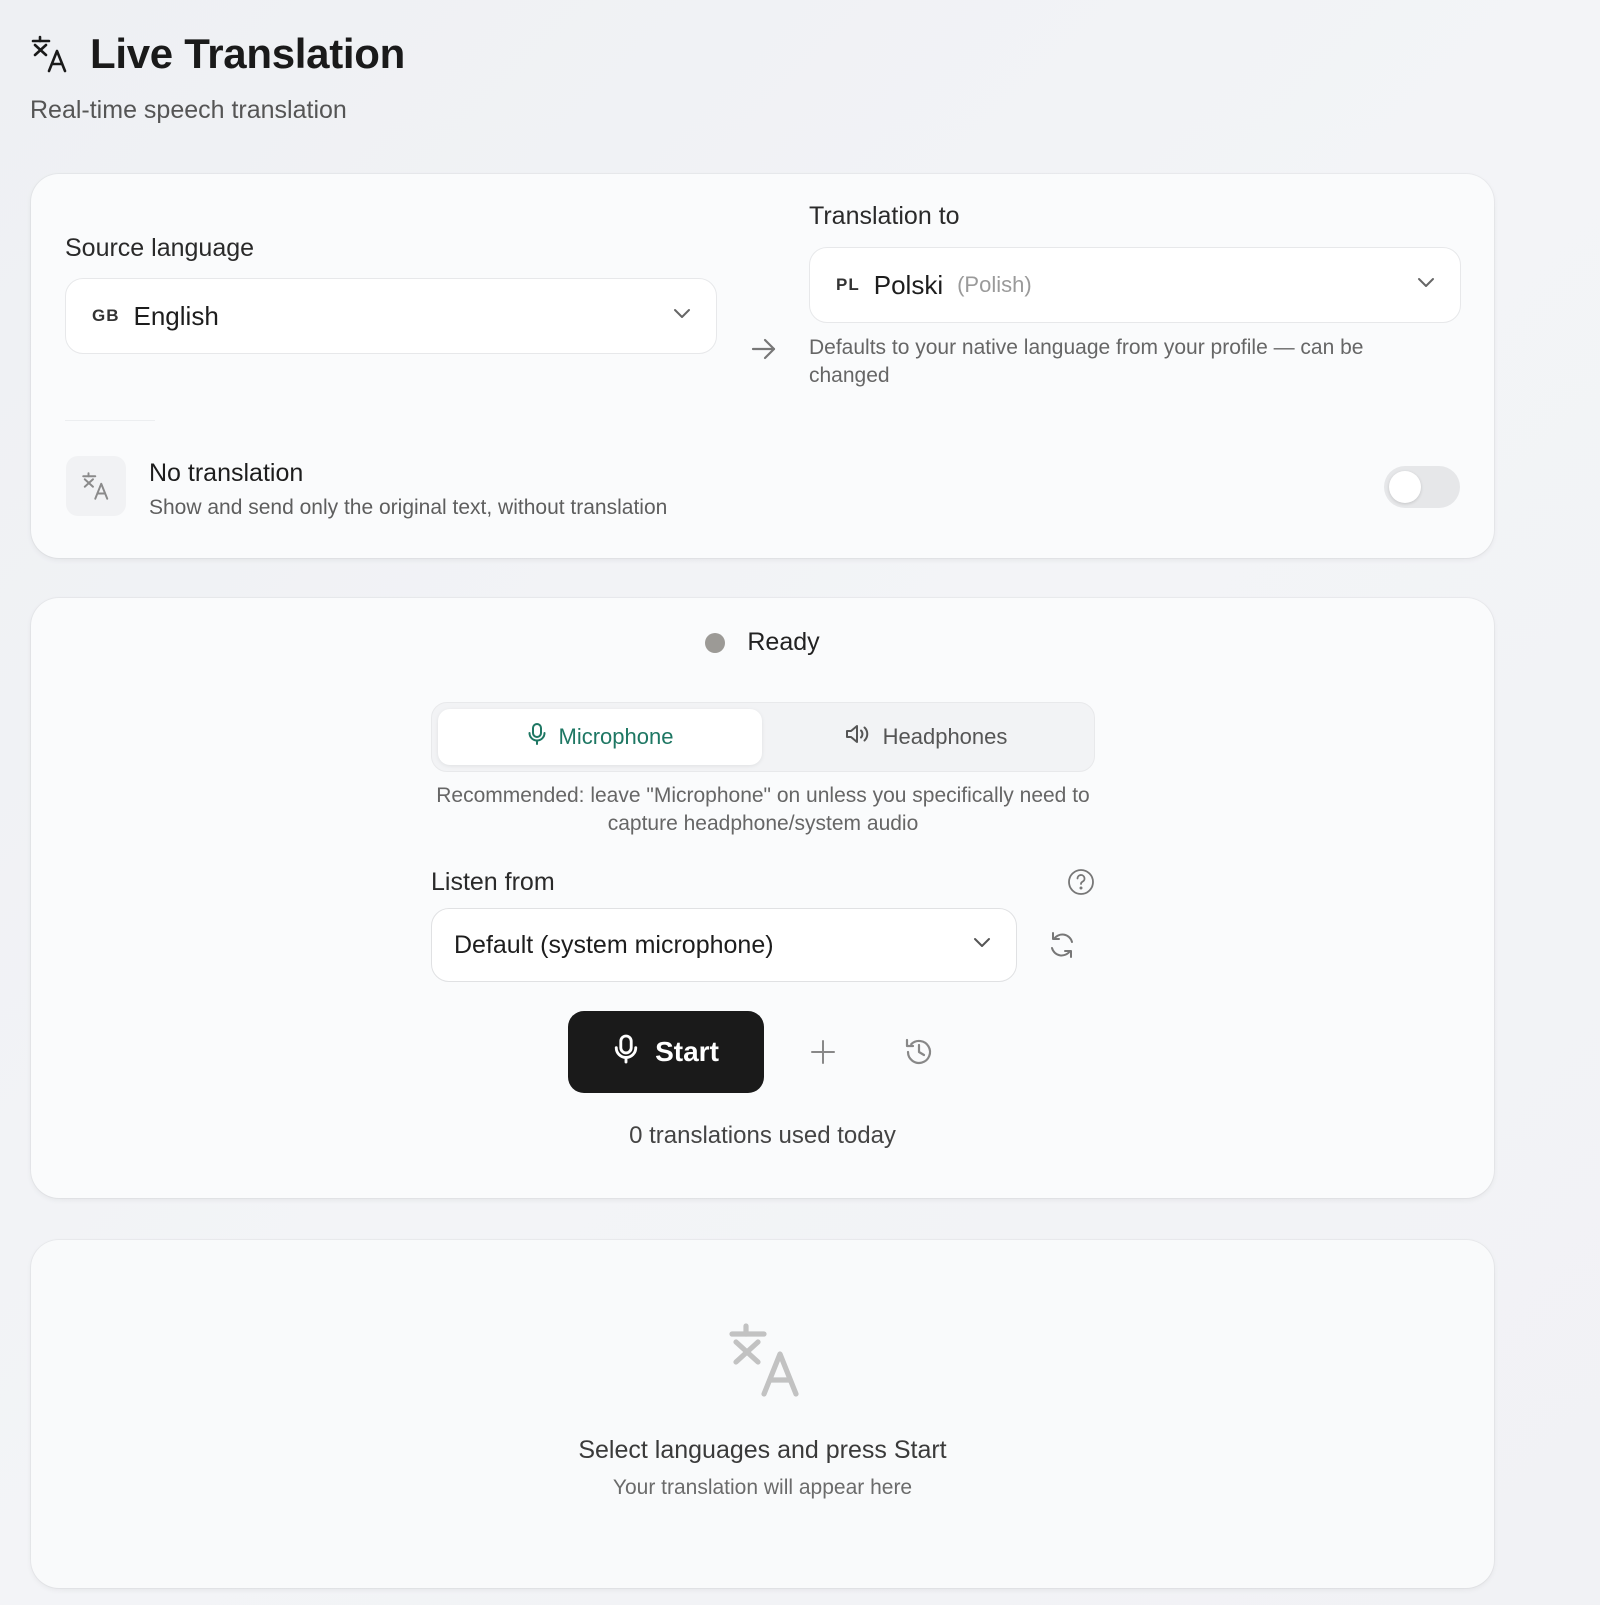 The image size is (1600, 1605). I want to click on no-translation-toggle, so click(1422, 487).